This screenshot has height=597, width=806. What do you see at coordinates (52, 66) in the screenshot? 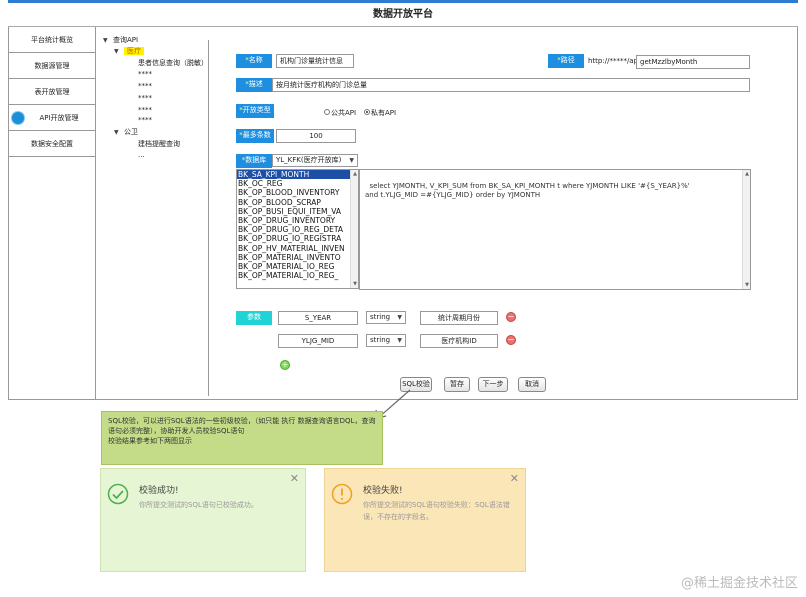
I see `sidebar-item-datasource: 数据源管理` at bounding box center [52, 66].